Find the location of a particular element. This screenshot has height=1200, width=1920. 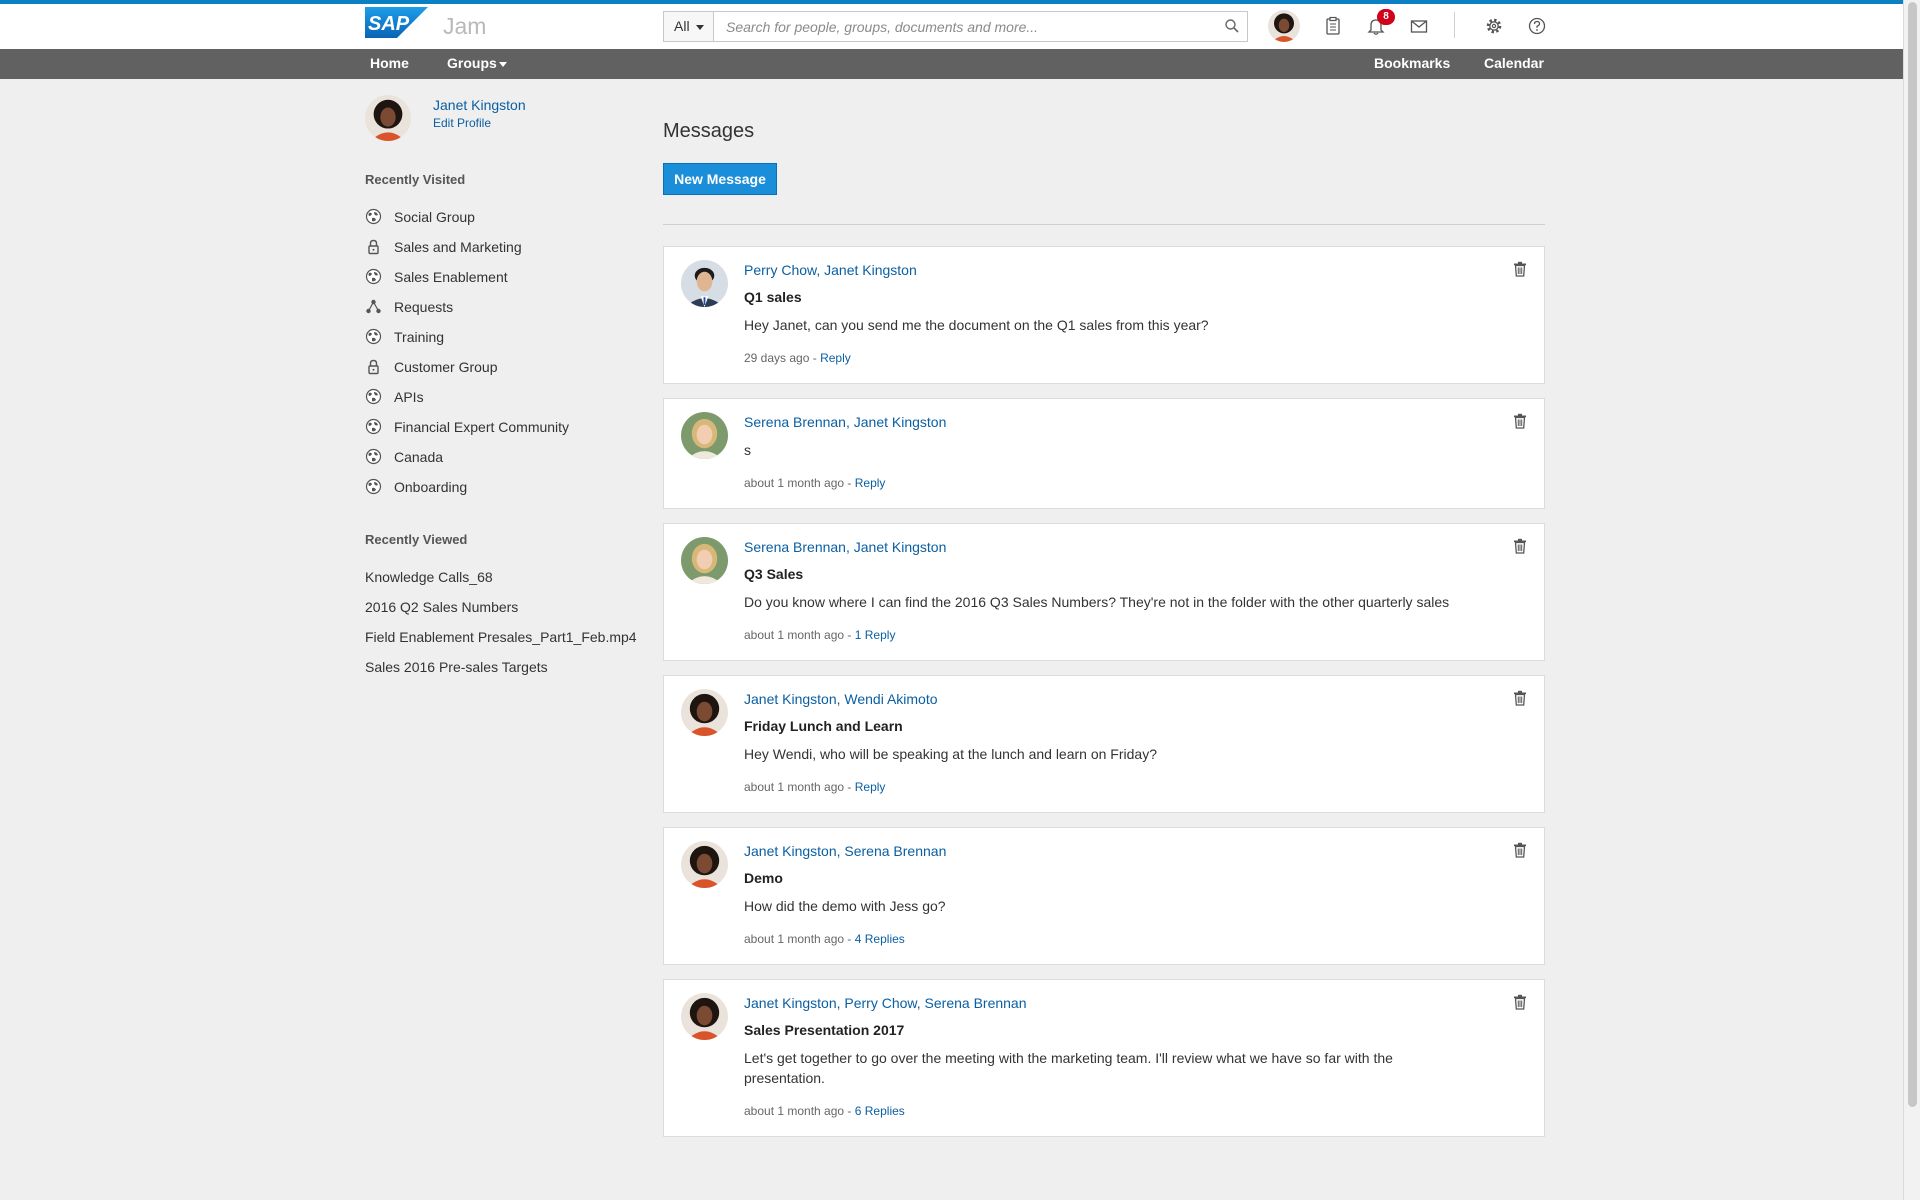

user-avatar is located at coordinates (1284, 26).